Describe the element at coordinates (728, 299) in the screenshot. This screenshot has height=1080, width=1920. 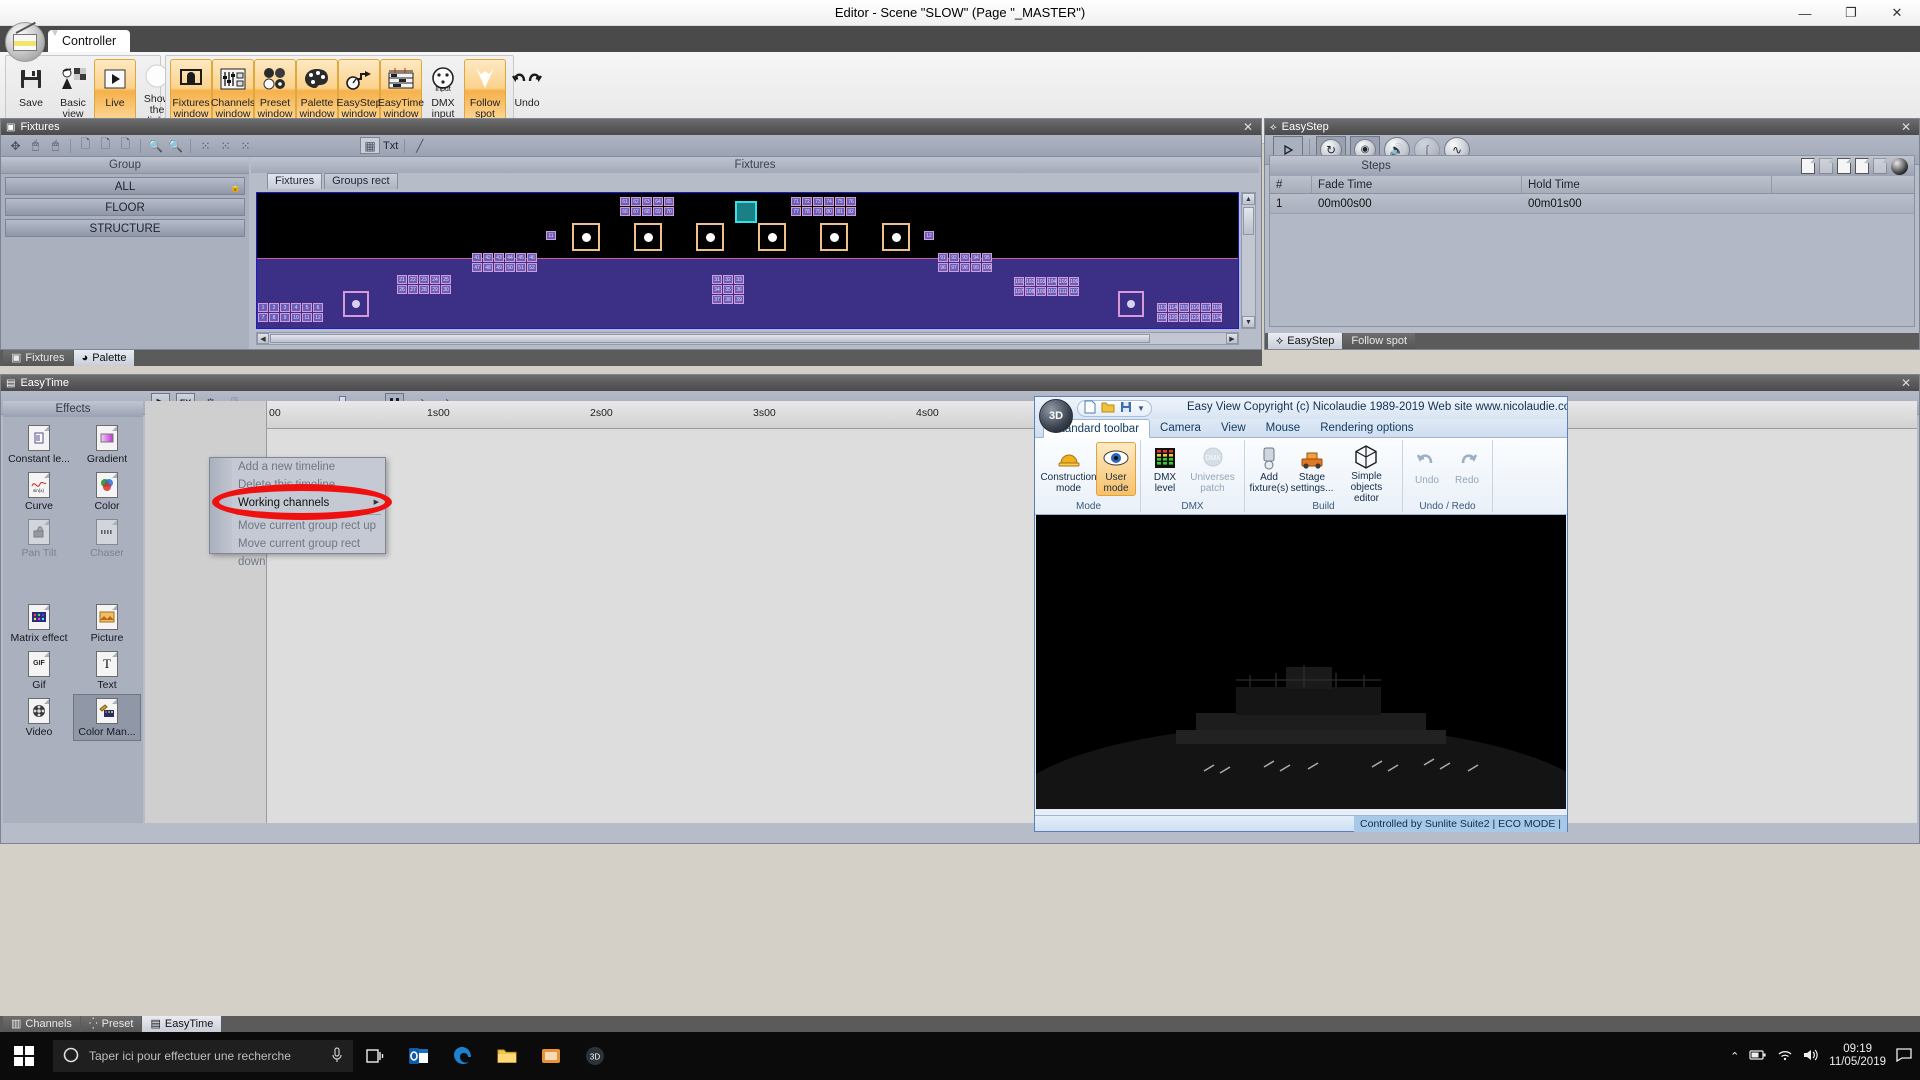
I see `stage-fixture-small: 38` at that location.